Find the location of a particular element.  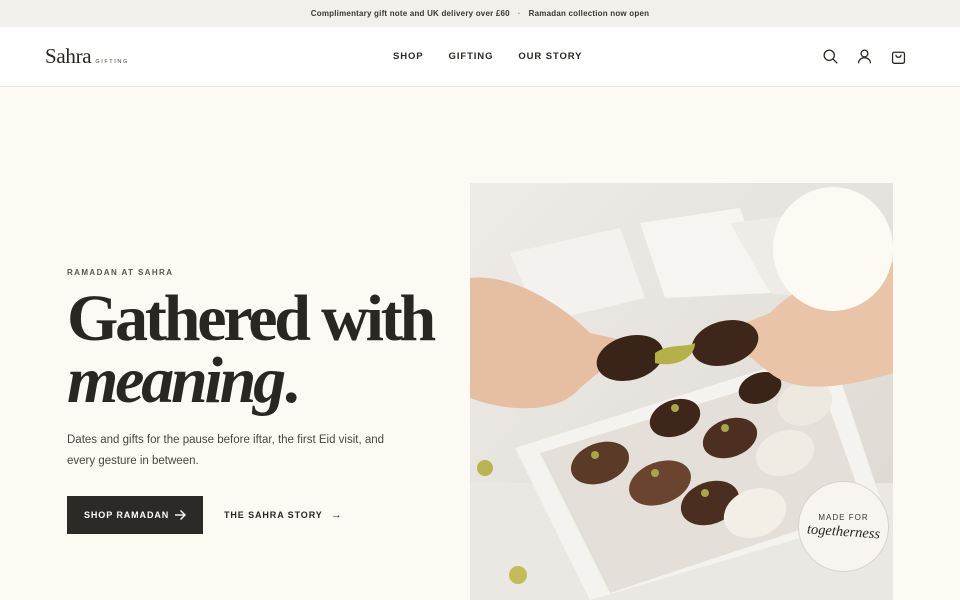

hero-eyebrow: RAMADAN AT SAHRA is located at coordinates (120, 272).